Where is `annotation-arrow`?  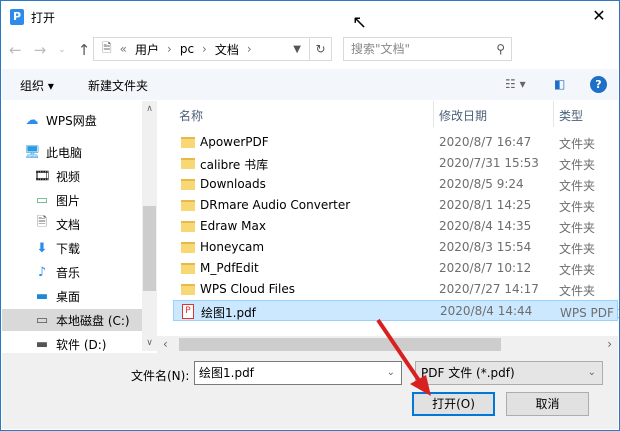 annotation-arrow is located at coordinates (403, 357).